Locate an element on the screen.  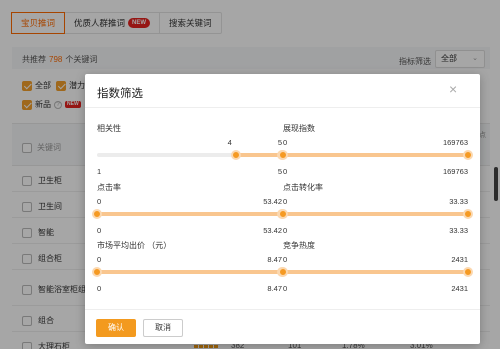
slider-high-value: 53.42 is located at coordinates (272, 201).